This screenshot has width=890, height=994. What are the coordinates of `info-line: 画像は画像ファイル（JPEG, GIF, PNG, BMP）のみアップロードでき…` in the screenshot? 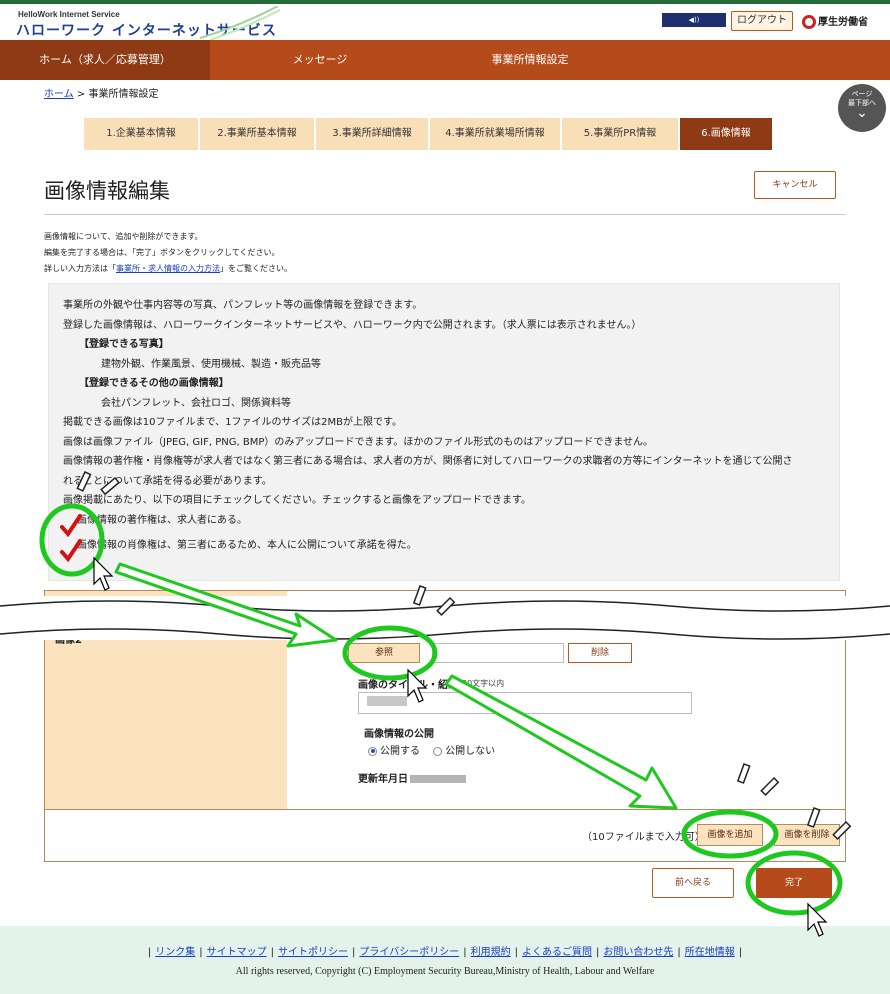 It's located at (358, 442).